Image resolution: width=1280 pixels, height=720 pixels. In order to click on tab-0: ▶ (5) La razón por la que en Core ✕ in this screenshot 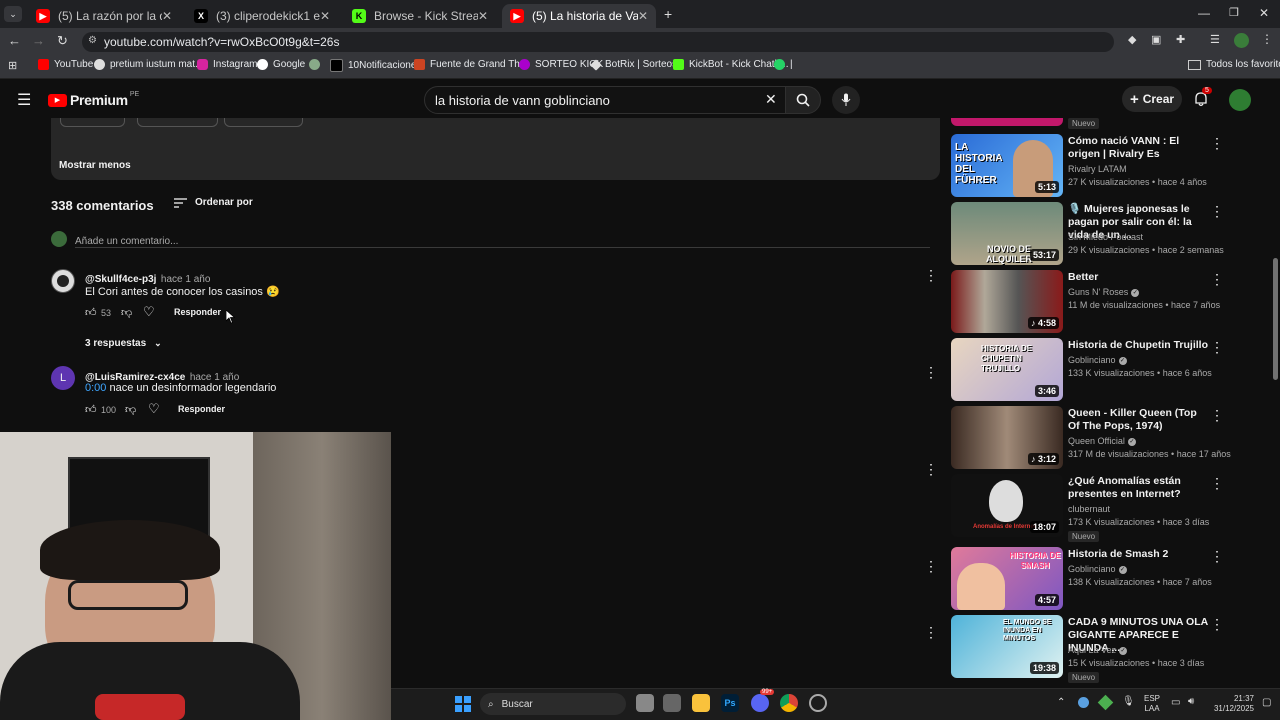, I will do `click(104, 16)`.